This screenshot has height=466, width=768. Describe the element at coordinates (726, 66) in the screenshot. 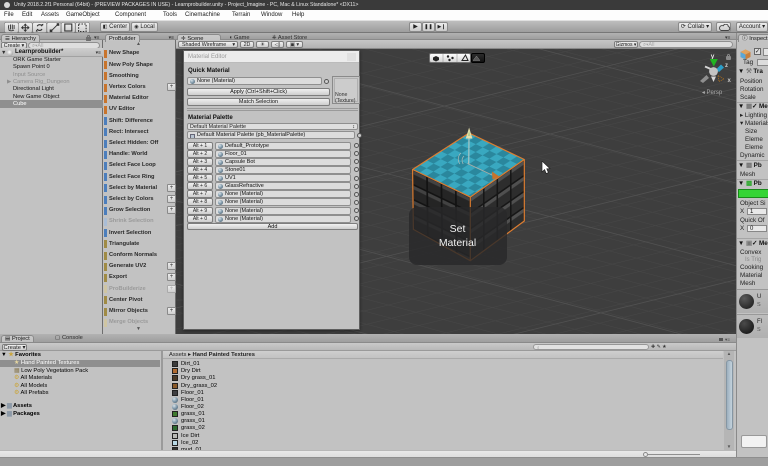

I see `svg-text: z` at that location.